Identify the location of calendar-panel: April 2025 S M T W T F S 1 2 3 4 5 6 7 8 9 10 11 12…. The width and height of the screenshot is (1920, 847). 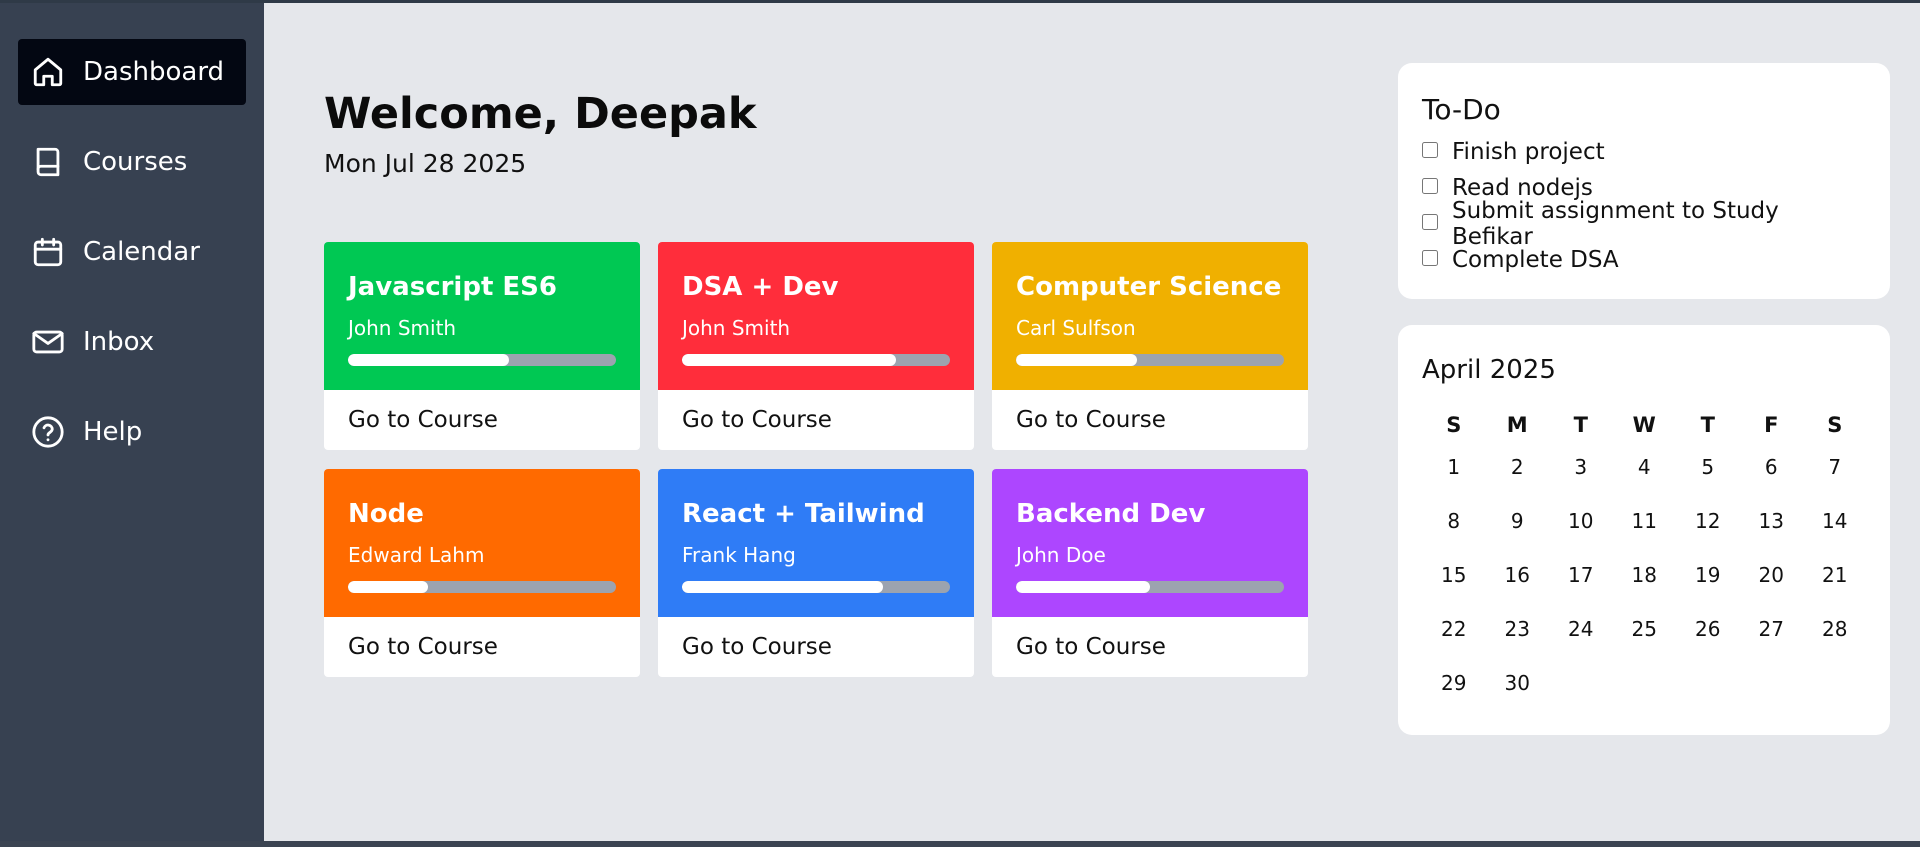
(1644, 530).